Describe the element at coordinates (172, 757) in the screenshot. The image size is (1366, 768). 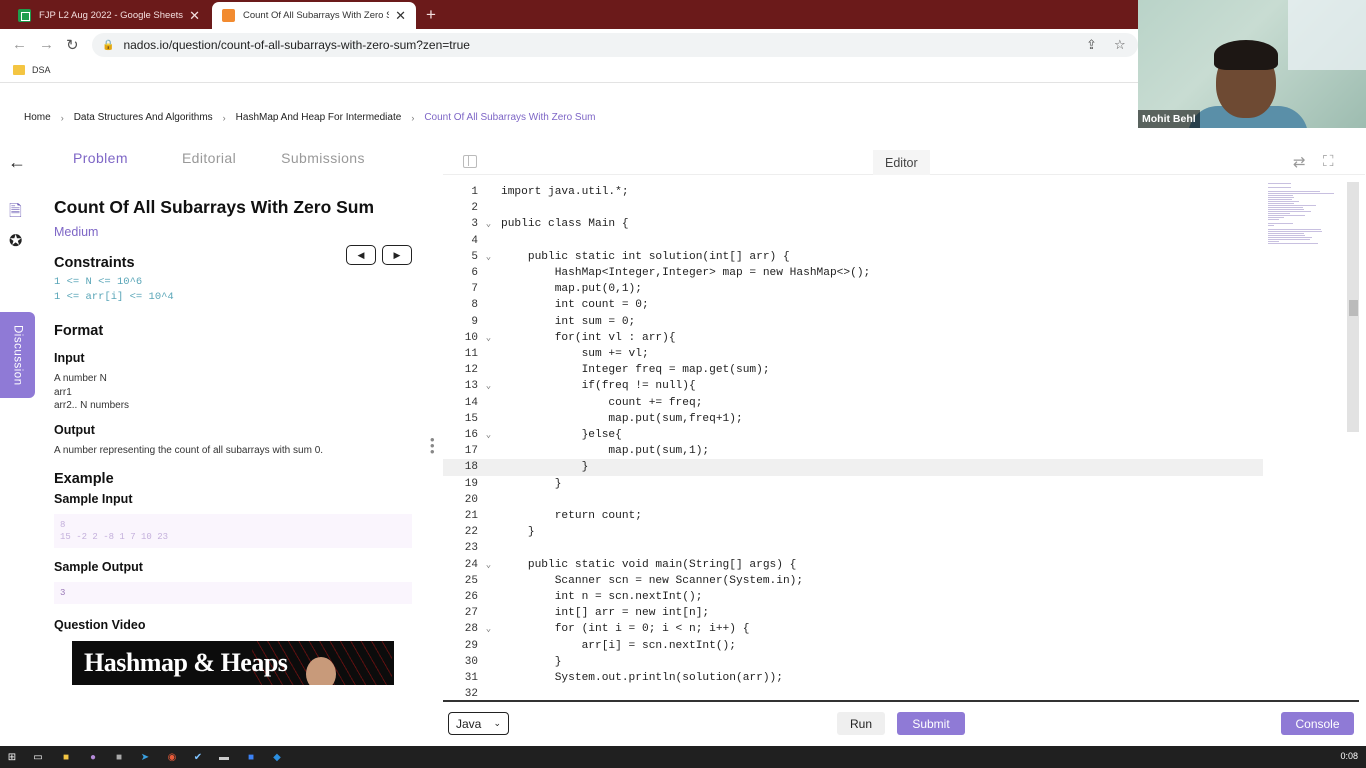
I see `chrome-icon: ◉` at that location.